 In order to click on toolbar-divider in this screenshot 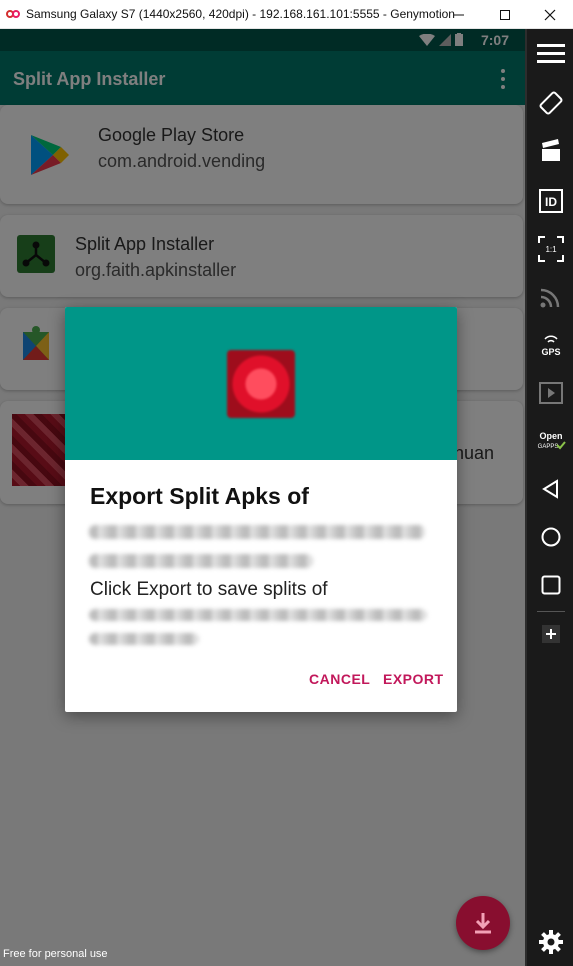, I will do `click(551, 611)`.